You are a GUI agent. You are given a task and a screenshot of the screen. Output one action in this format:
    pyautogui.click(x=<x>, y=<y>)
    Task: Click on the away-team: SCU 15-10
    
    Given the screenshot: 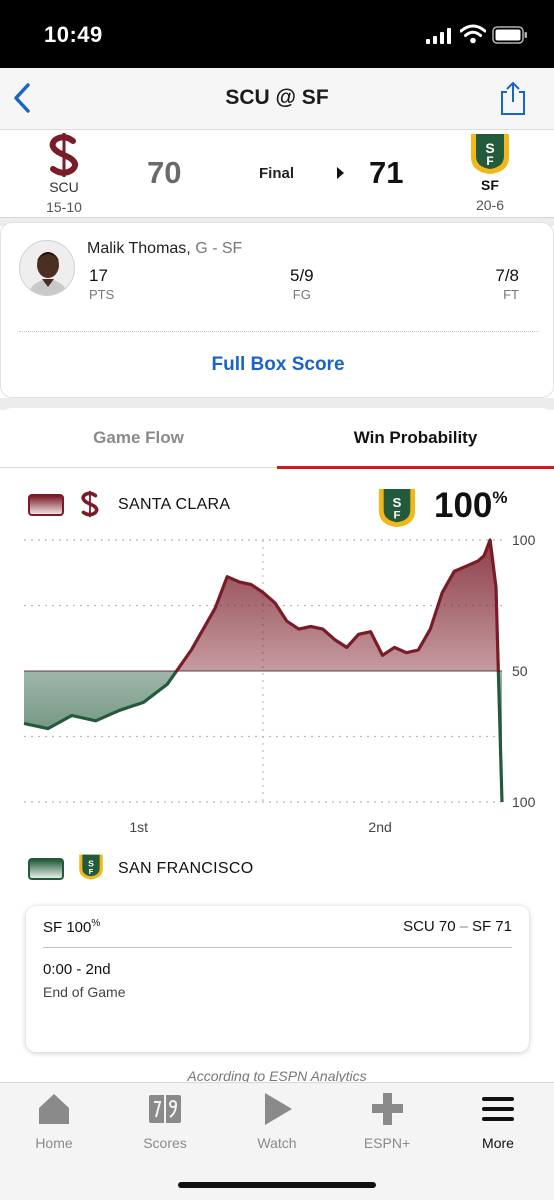 What is the action you would take?
    pyautogui.click(x=64, y=174)
    